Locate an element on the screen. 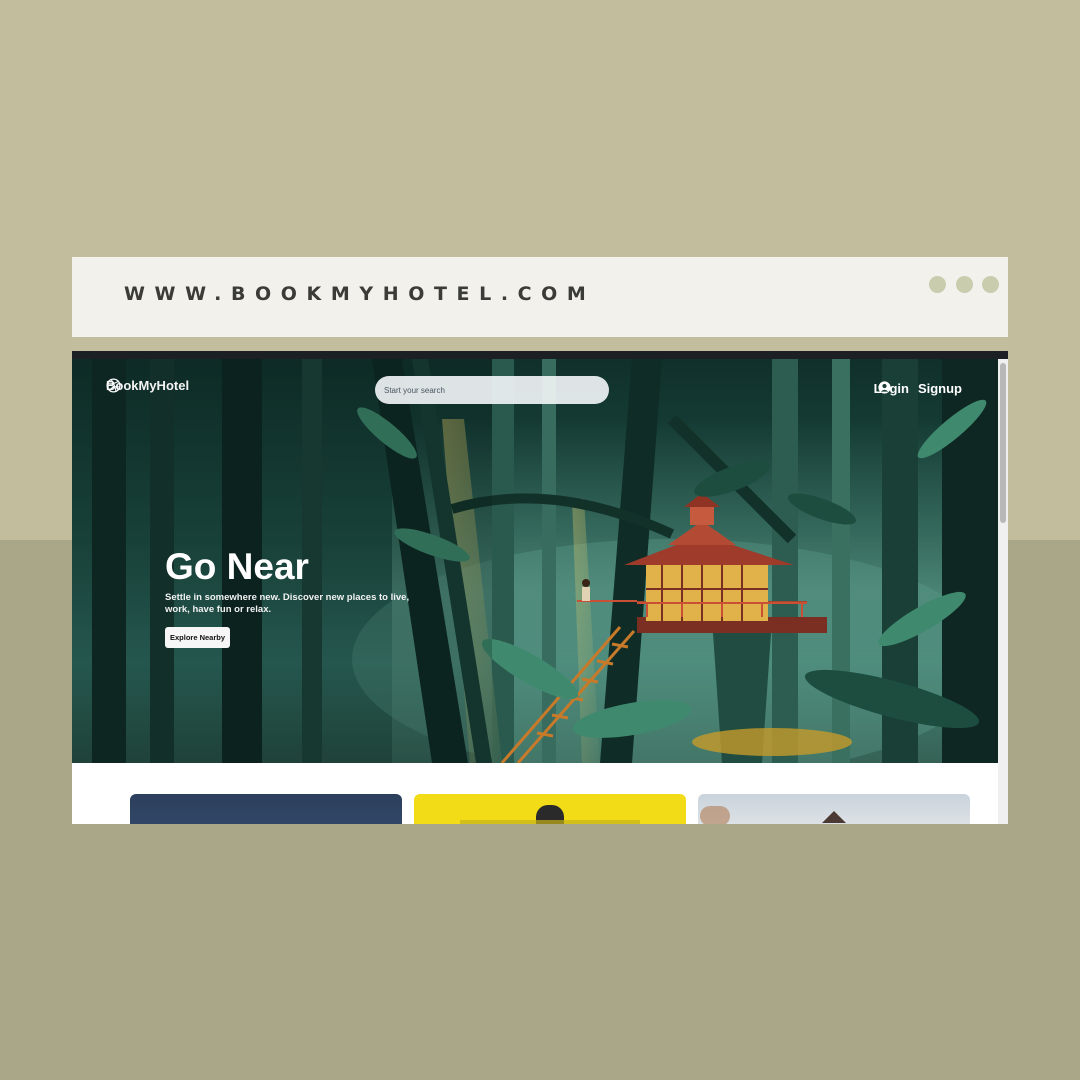  explore-nearby-button: Explore Nearby is located at coordinates (198, 637).